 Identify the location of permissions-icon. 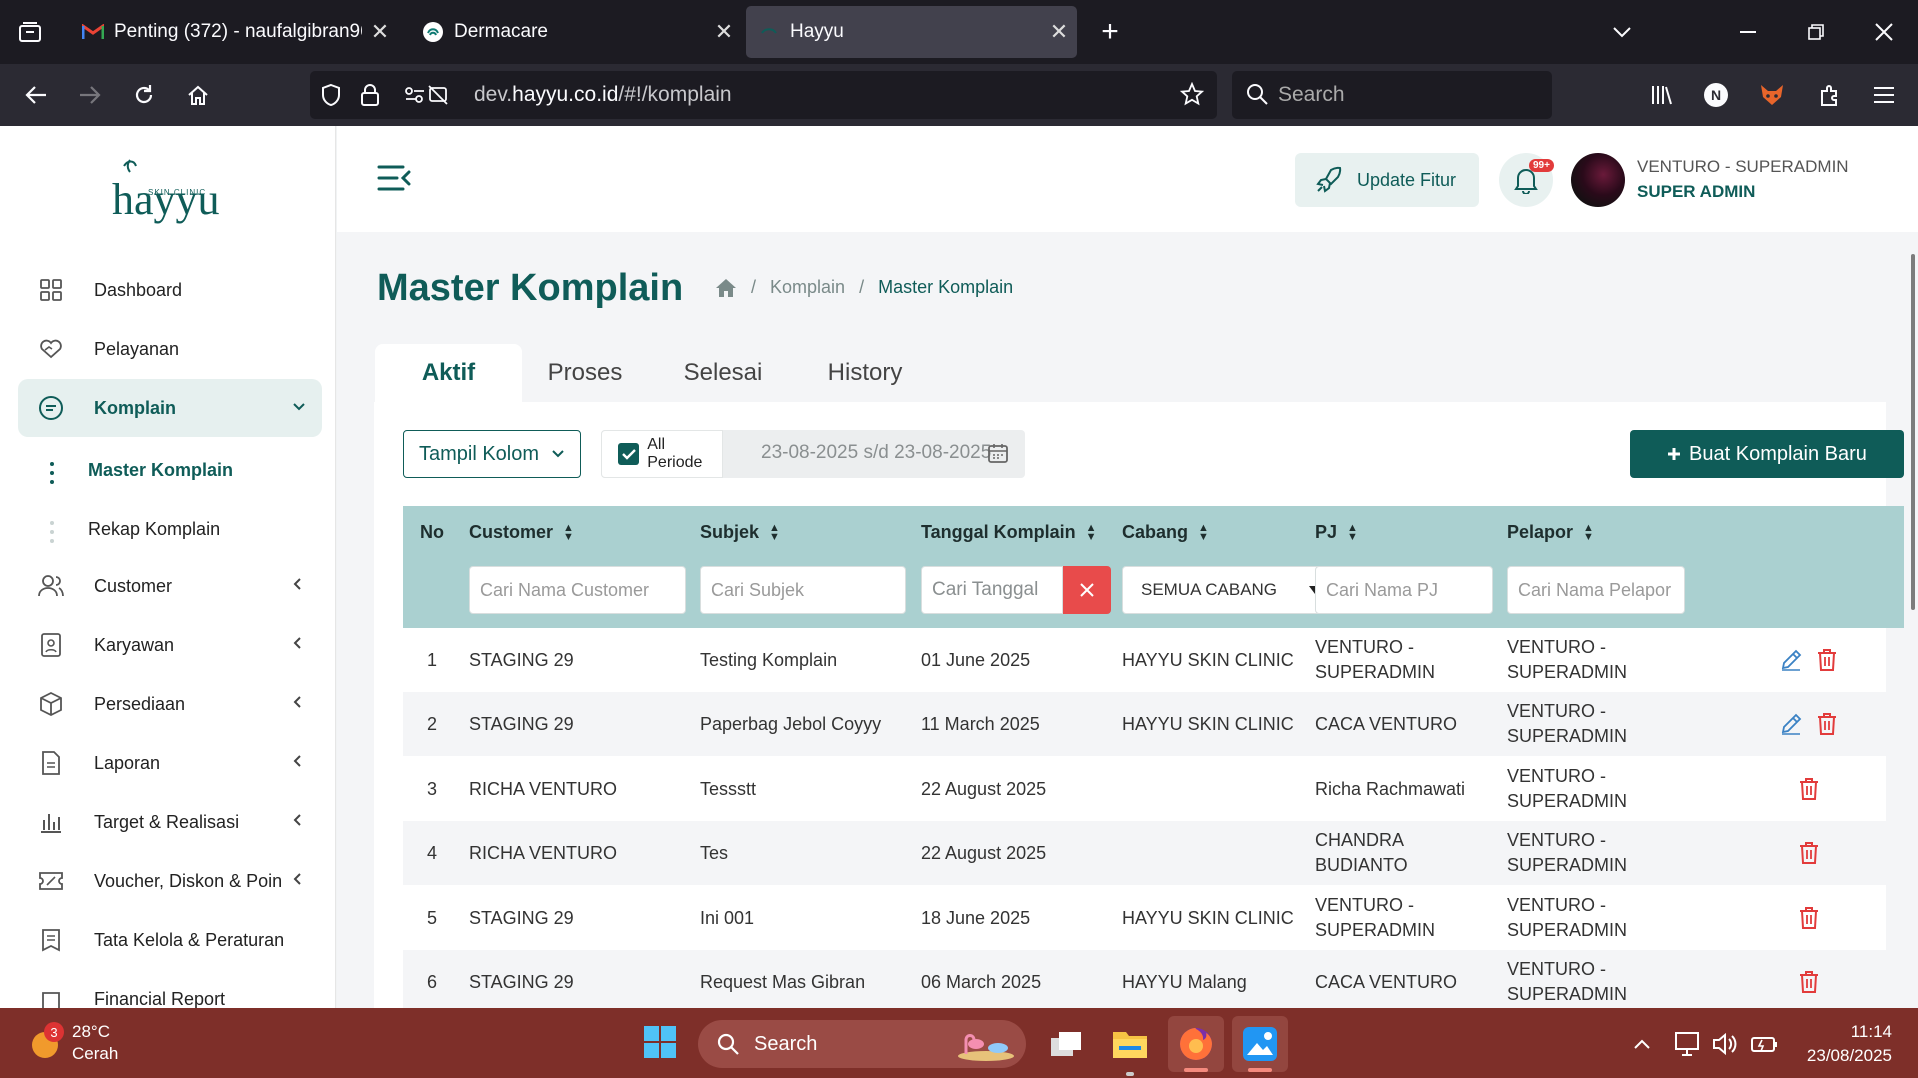
(426, 98).